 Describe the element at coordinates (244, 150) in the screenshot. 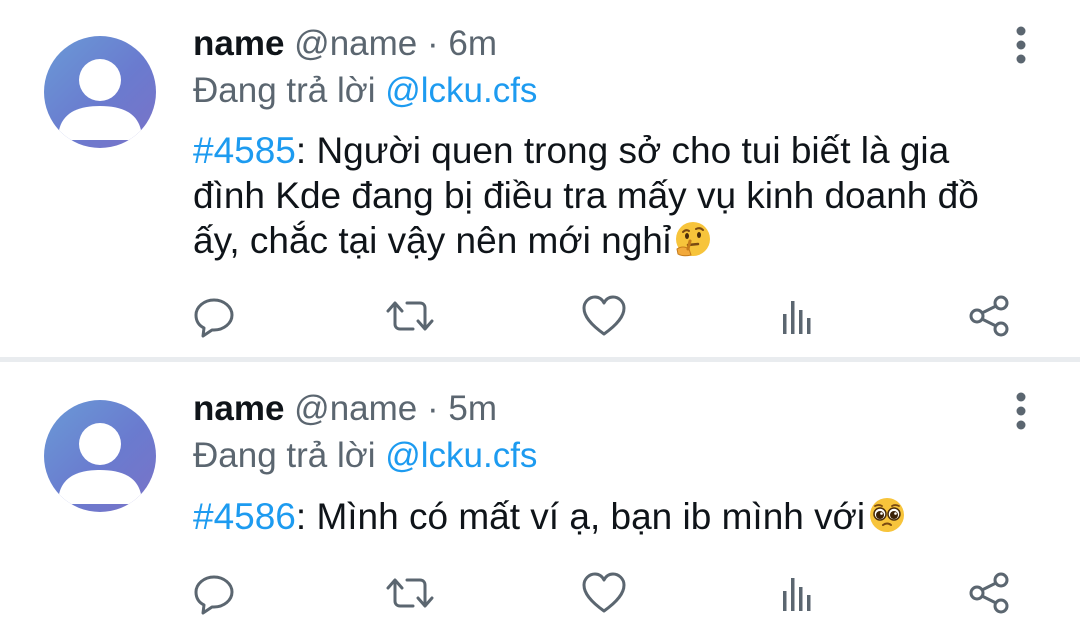

I see `hashtag-link: #4585` at that location.